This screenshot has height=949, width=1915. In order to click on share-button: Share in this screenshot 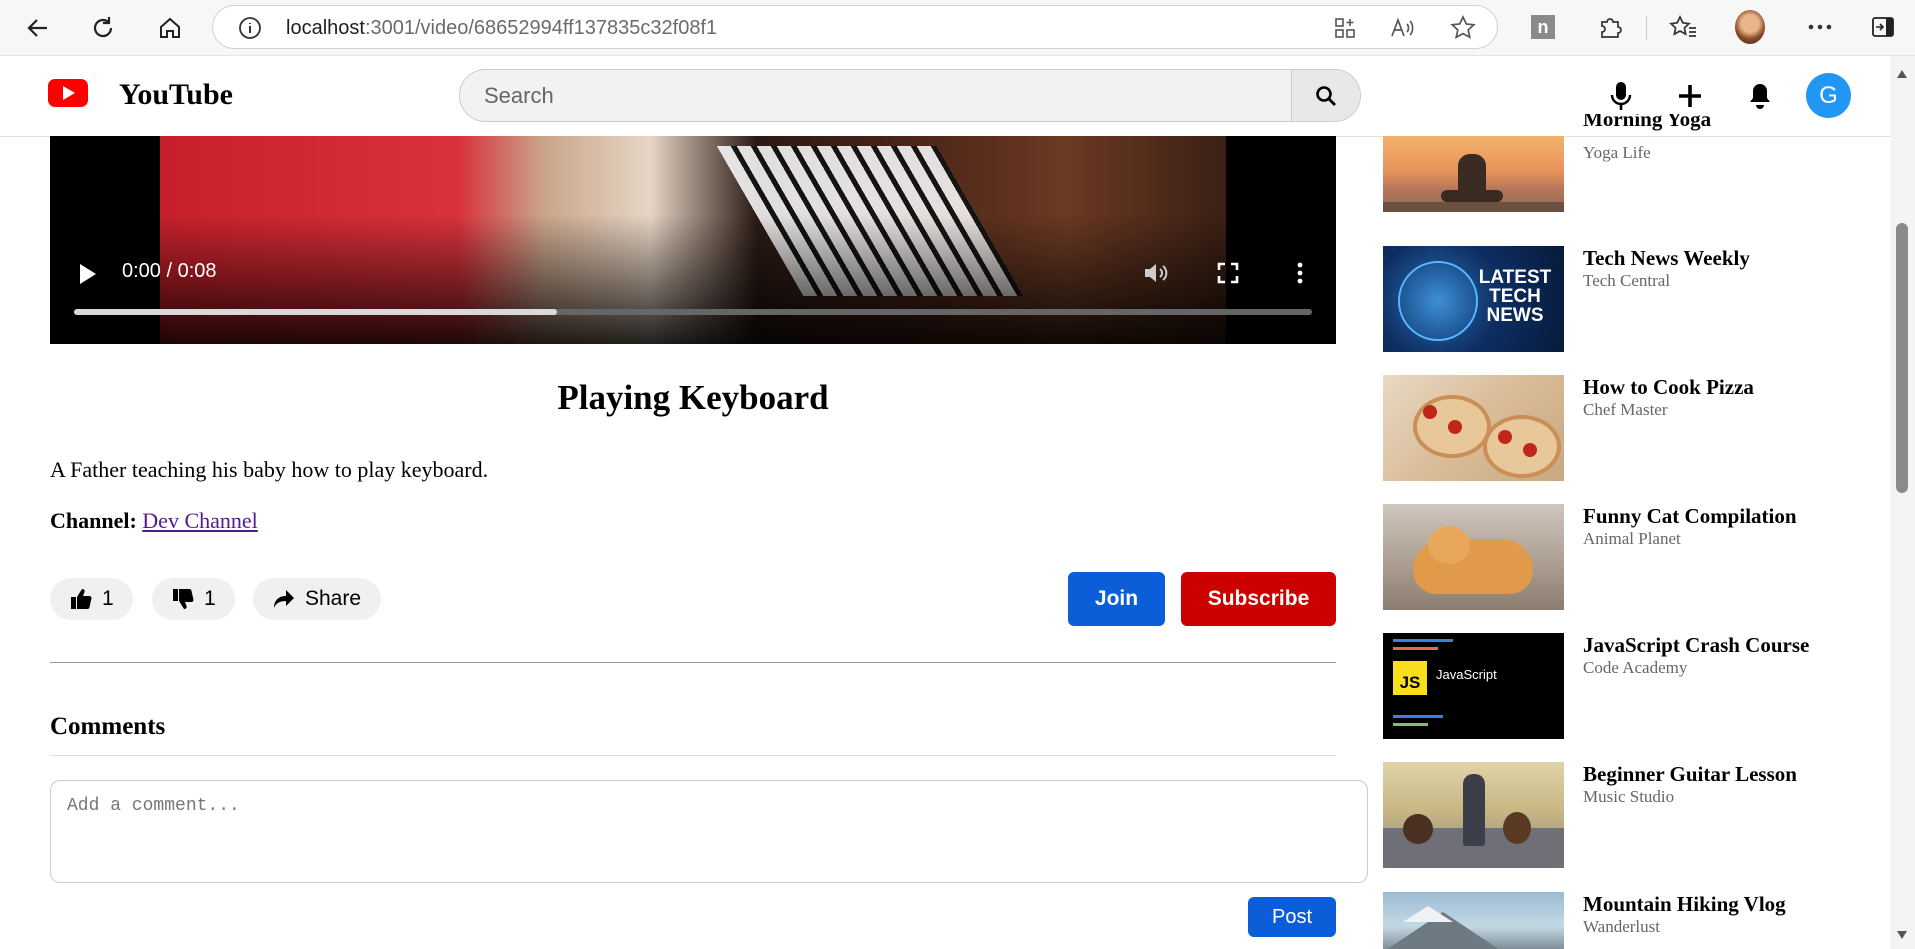, I will do `click(317, 599)`.